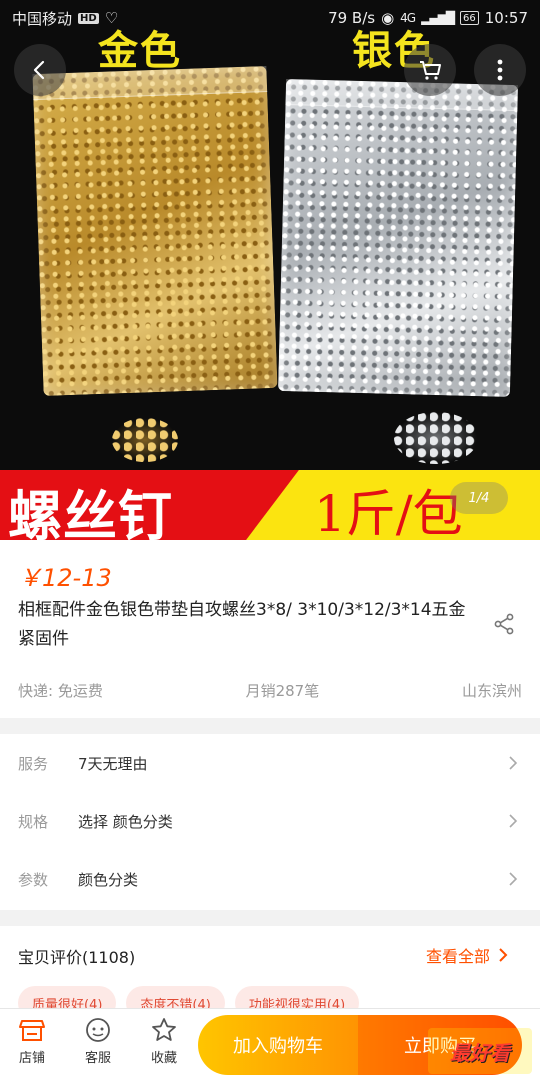 Image resolution: width=540 pixels, height=1080 pixels. I want to click on params-row: 参数 颜色分类, so click(270, 879).